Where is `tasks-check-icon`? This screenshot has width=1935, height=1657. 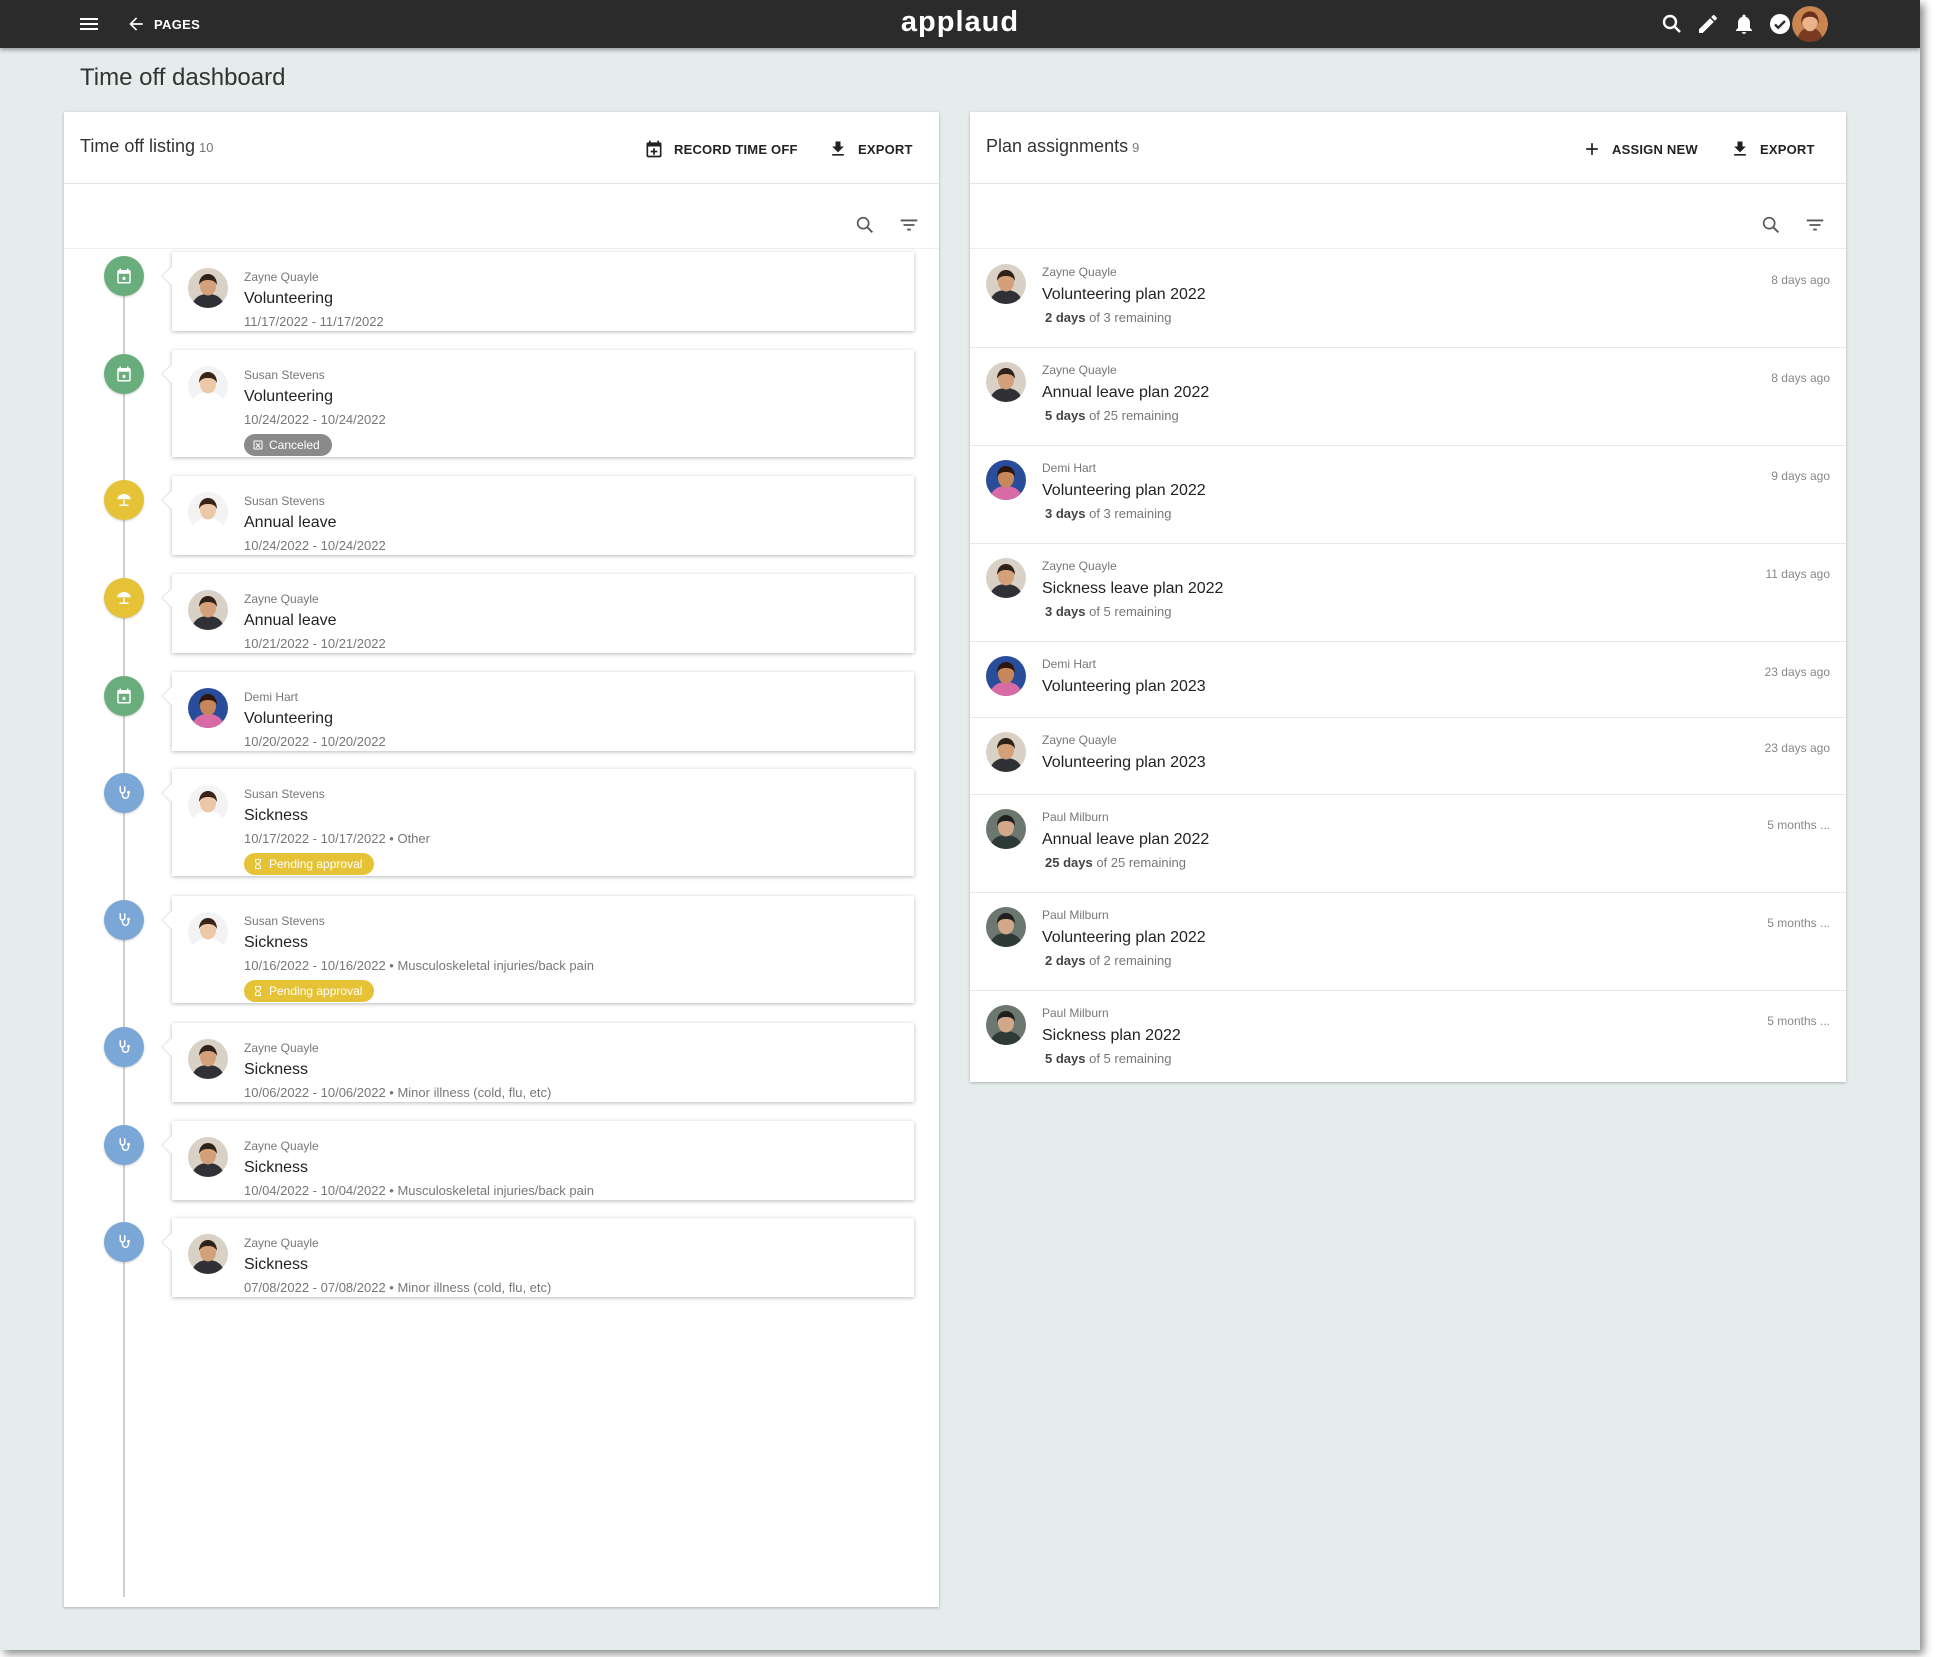
tasks-check-icon is located at coordinates (1780, 24).